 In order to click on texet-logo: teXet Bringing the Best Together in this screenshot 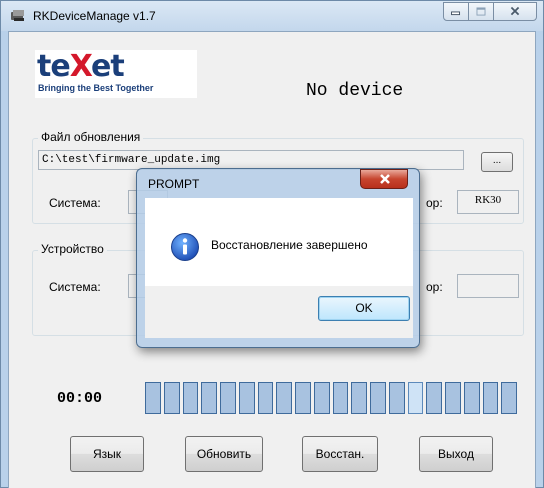, I will do `click(116, 74)`.